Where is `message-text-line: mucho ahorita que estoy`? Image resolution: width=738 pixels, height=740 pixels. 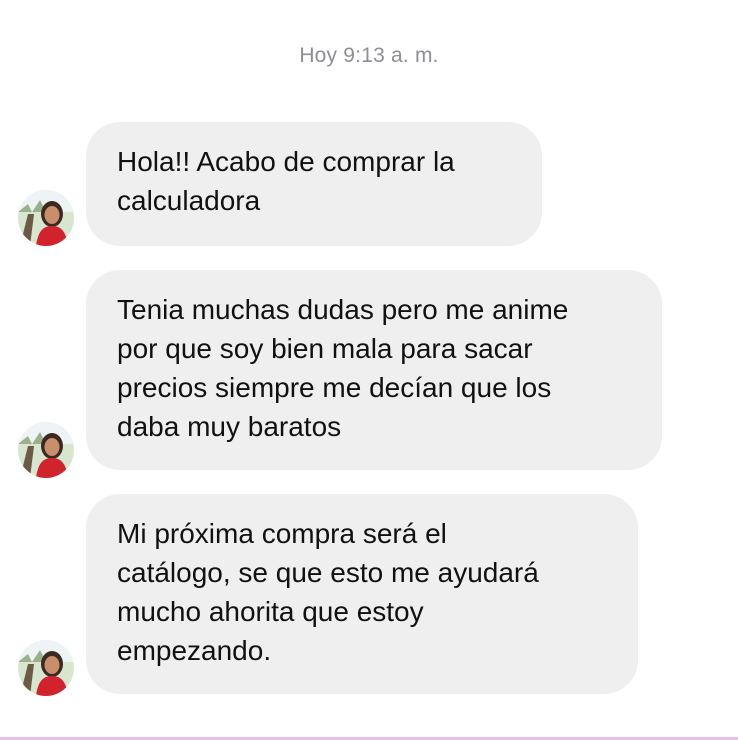
message-text-line: mucho ahorita que estoy is located at coordinates (270, 611).